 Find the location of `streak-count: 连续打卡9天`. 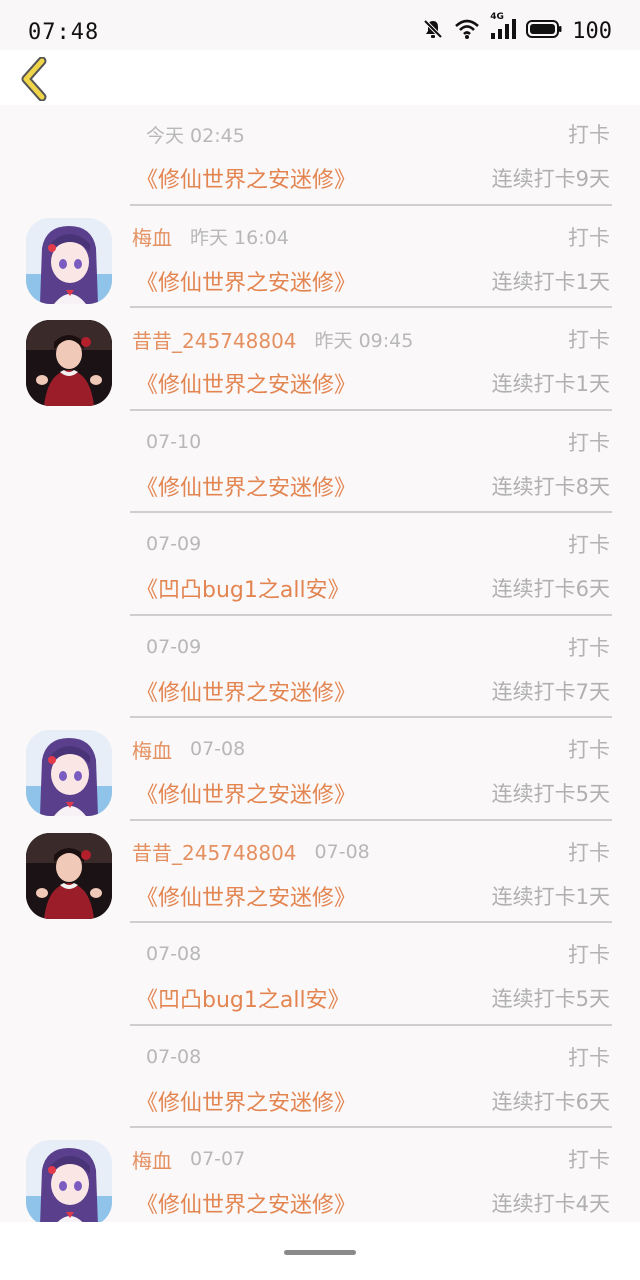

streak-count: 连续打卡9天 is located at coordinates (550, 179).